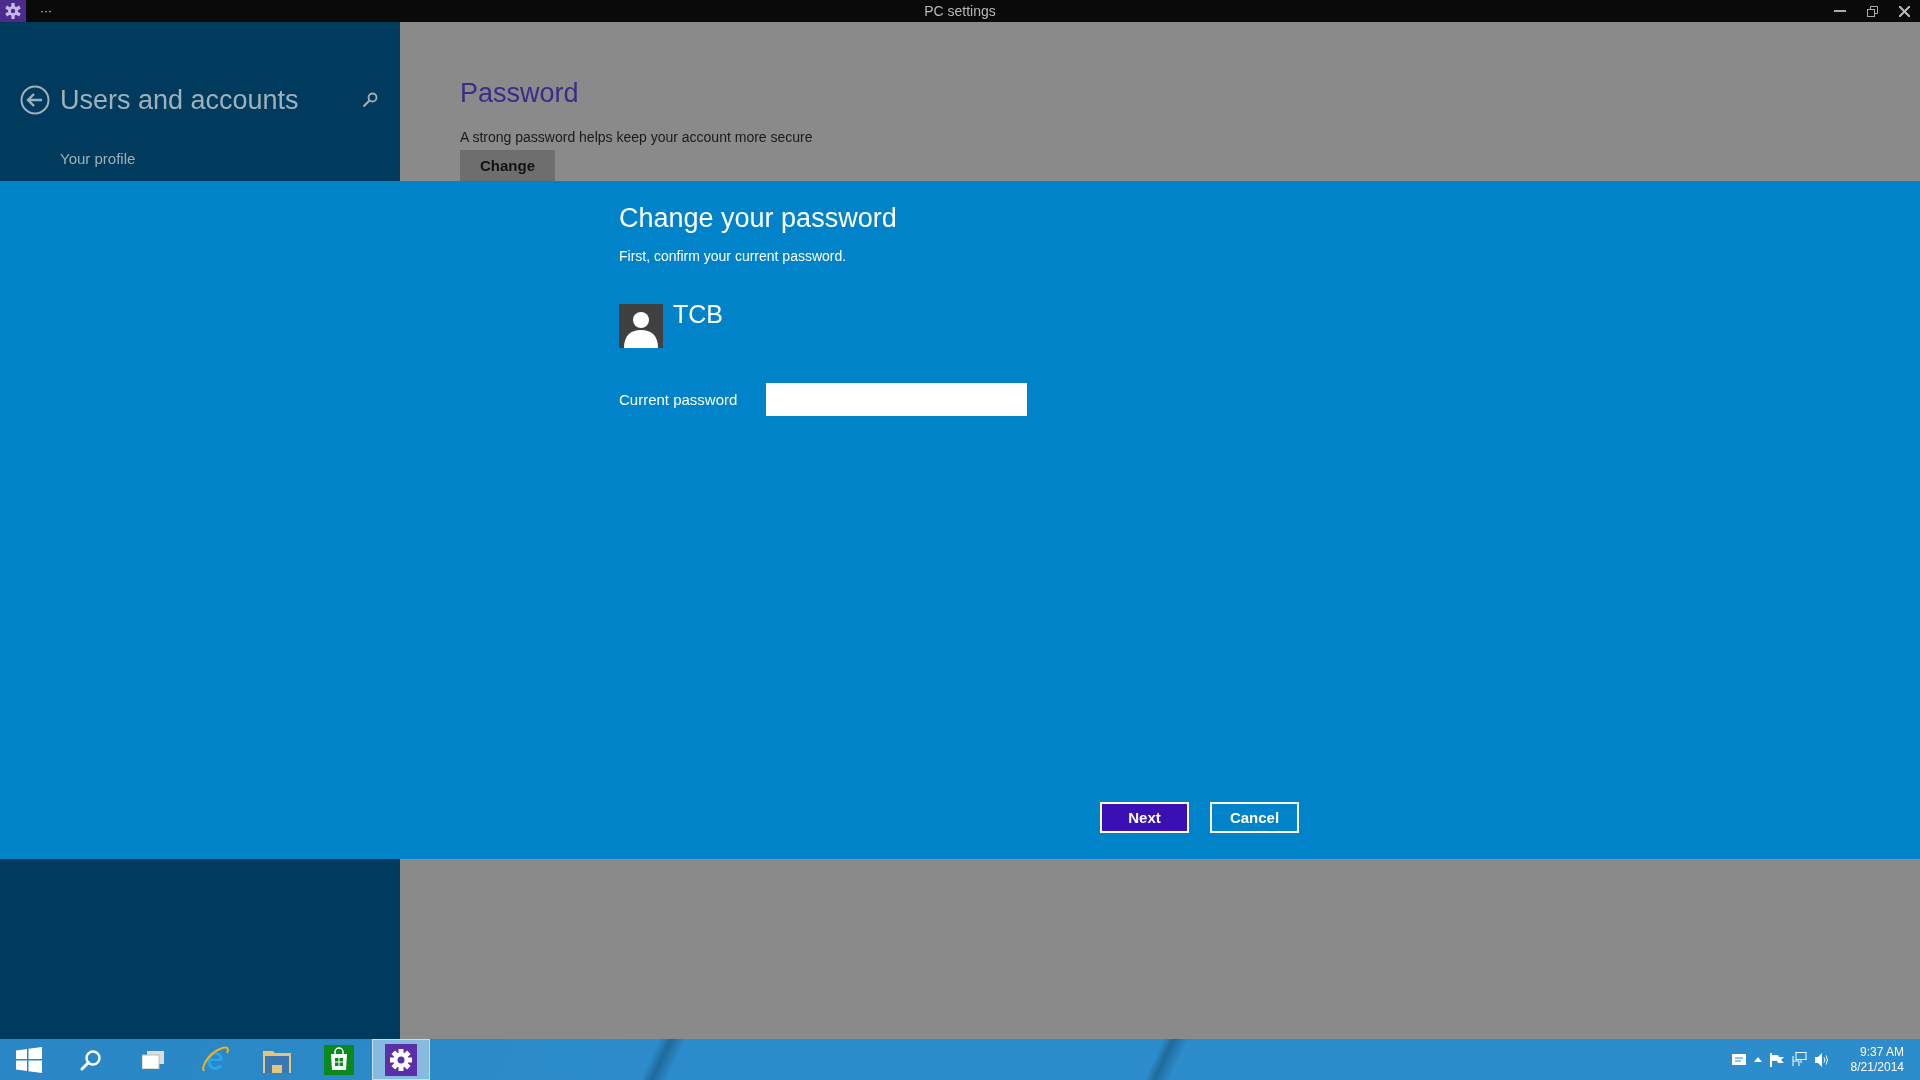 The width and height of the screenshot is (1920, 1080). I want to click on taskbar-button, so click(401, 1059).